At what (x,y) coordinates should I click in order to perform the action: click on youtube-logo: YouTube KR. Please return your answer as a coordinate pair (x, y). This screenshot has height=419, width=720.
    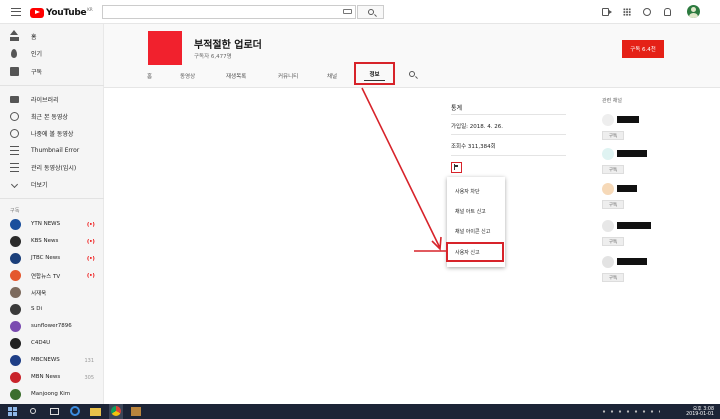
    Looking at the image, I should click on (61, 12).